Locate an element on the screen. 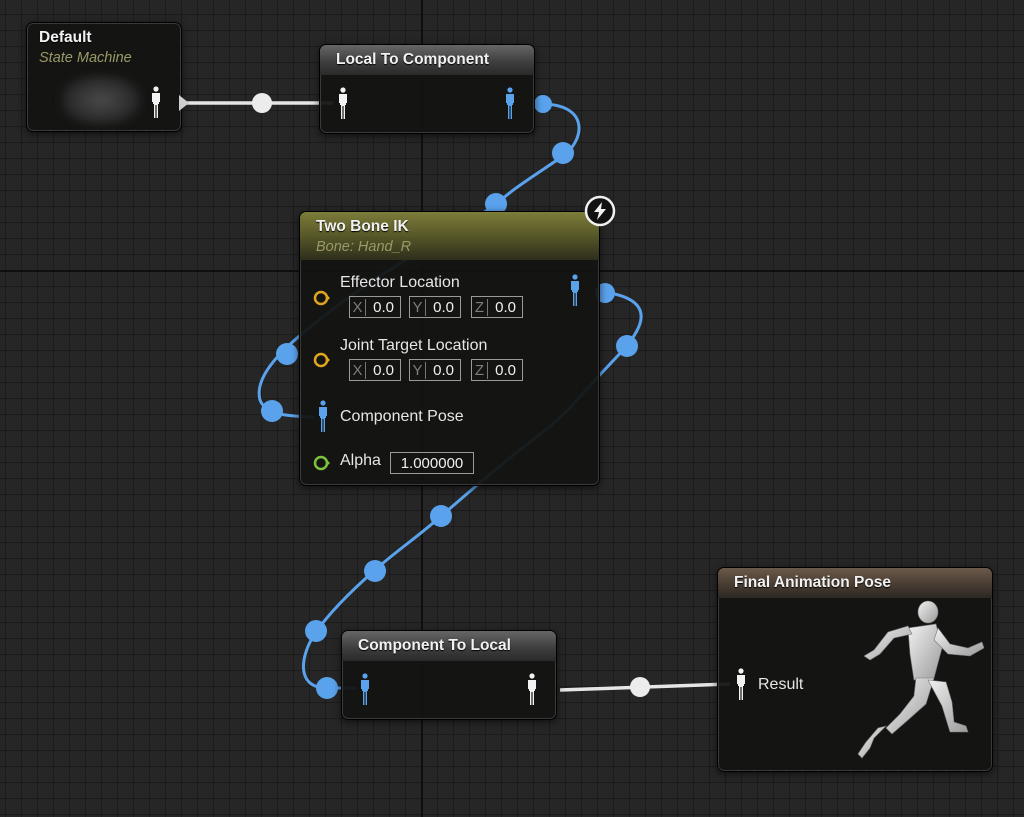  pin-label-result: Result is located at coordinates (781, 684).